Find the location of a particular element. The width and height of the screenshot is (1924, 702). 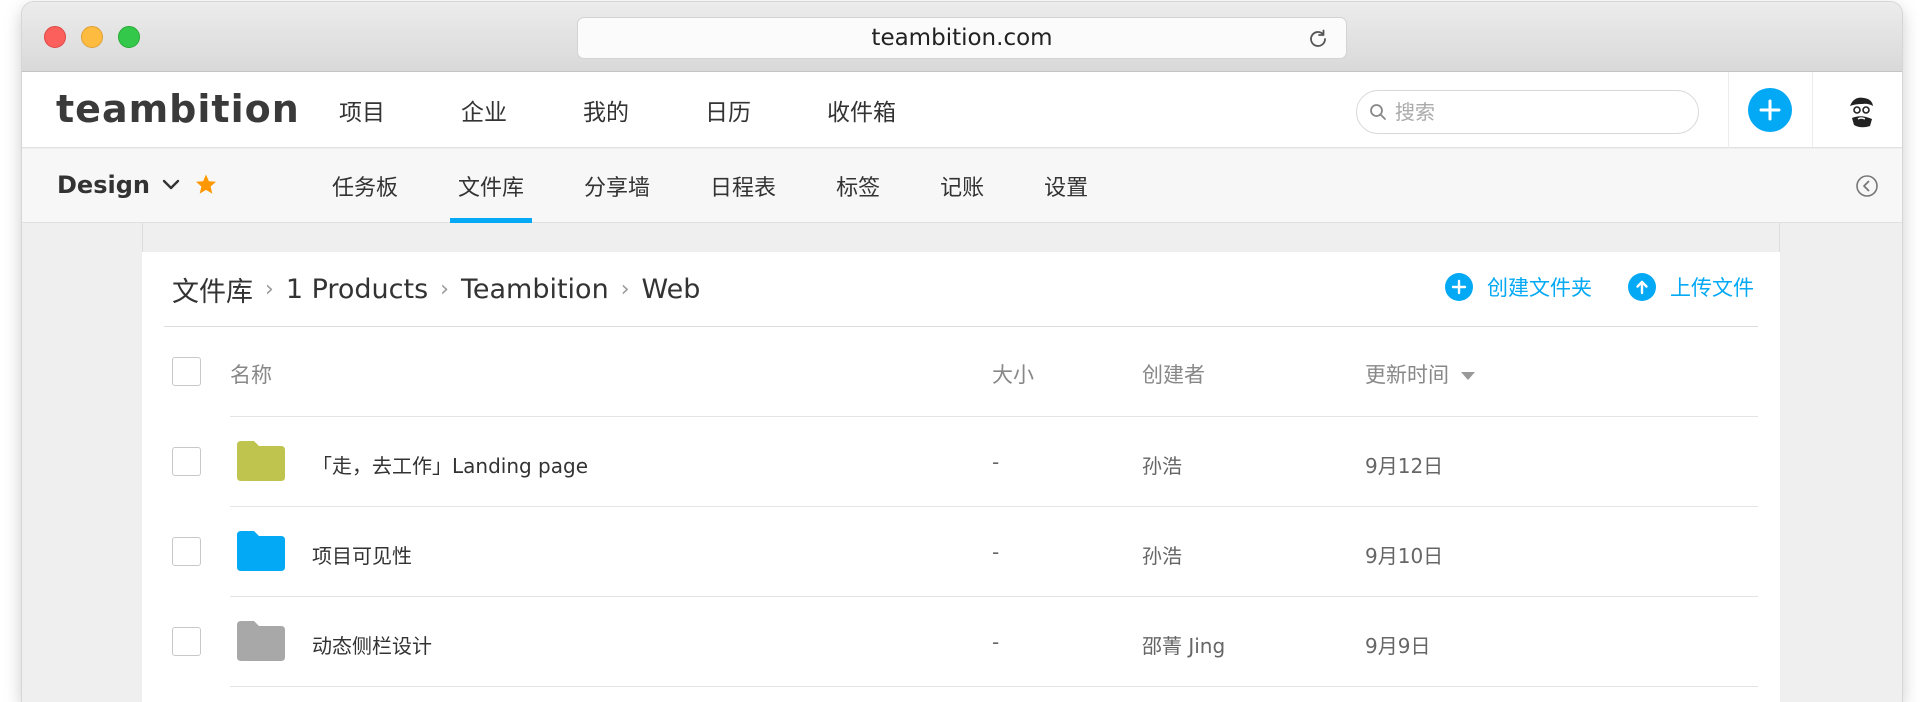

minimize-window-button is located at coordinates (92, 37).